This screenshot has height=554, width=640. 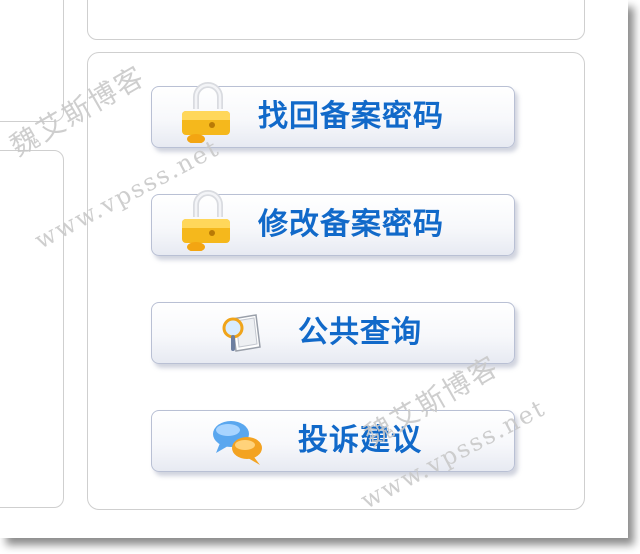 I want to click on chat-bubbles-icon, so click(x=238, y=444).